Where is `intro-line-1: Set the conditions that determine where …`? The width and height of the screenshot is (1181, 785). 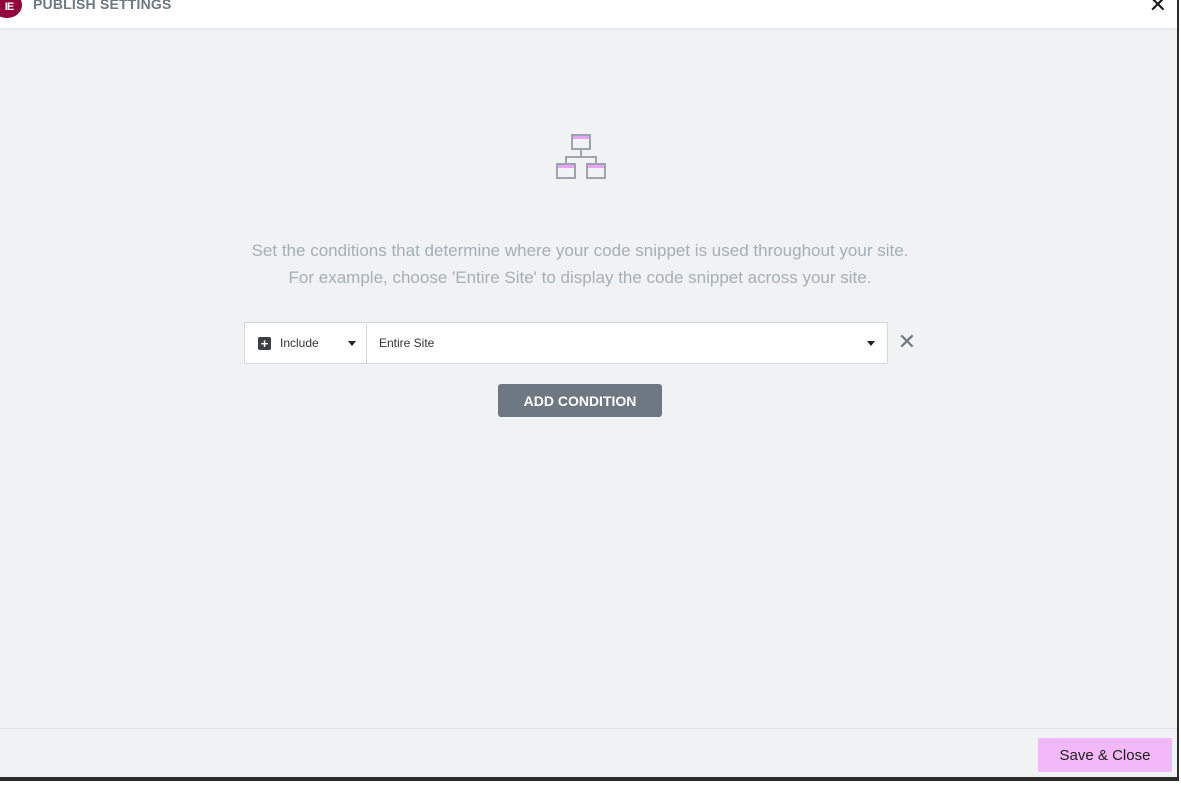
intro-line-1: Set the conditions that determine where … is located at coordinates (580, 250).